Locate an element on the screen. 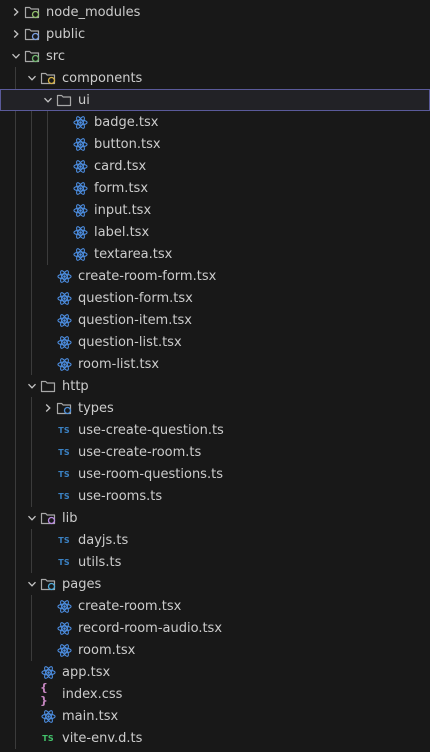 The height and width of the screenshot is (752, 430). file-row-room-list-tsx: room-list.tsx is located at coordinates (215, 364).